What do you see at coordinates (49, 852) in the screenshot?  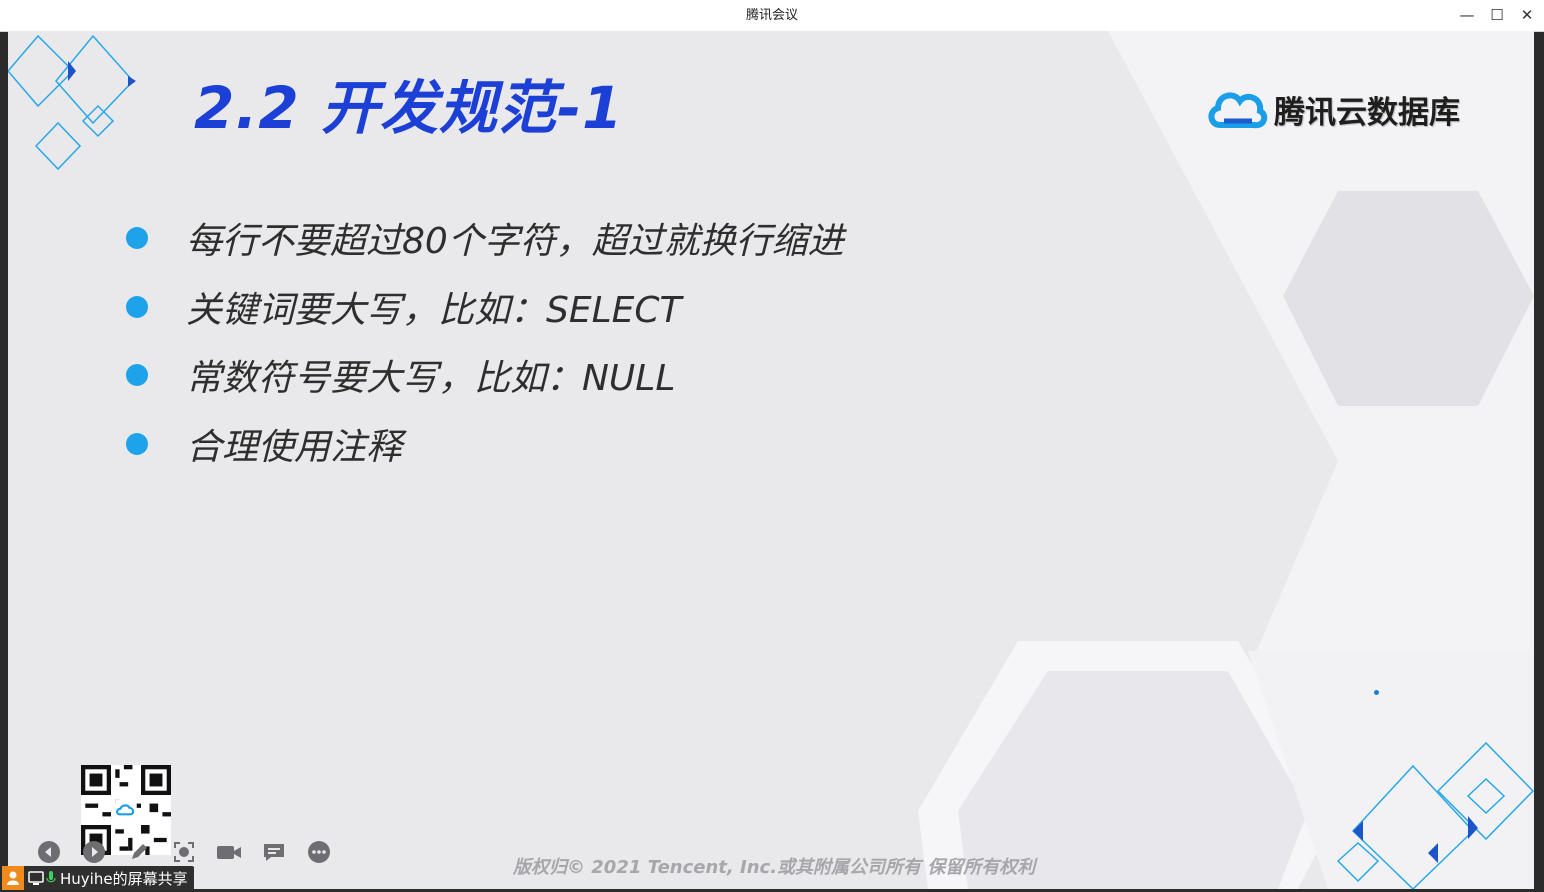 I see `prev-icon` at bounding box center [49, 852].